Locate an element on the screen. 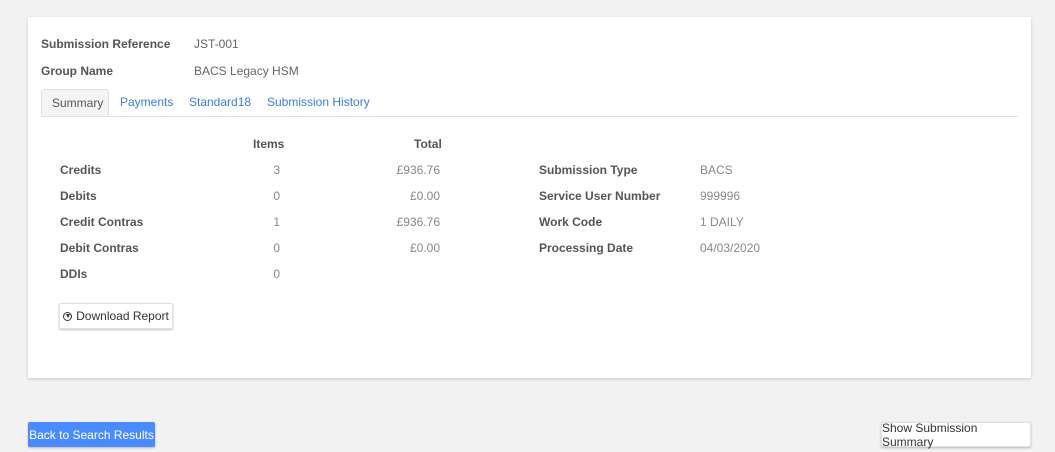 The image size is (1055, 452). processing-date-value: 04/03/2020 is located at coordinates (730, 248).